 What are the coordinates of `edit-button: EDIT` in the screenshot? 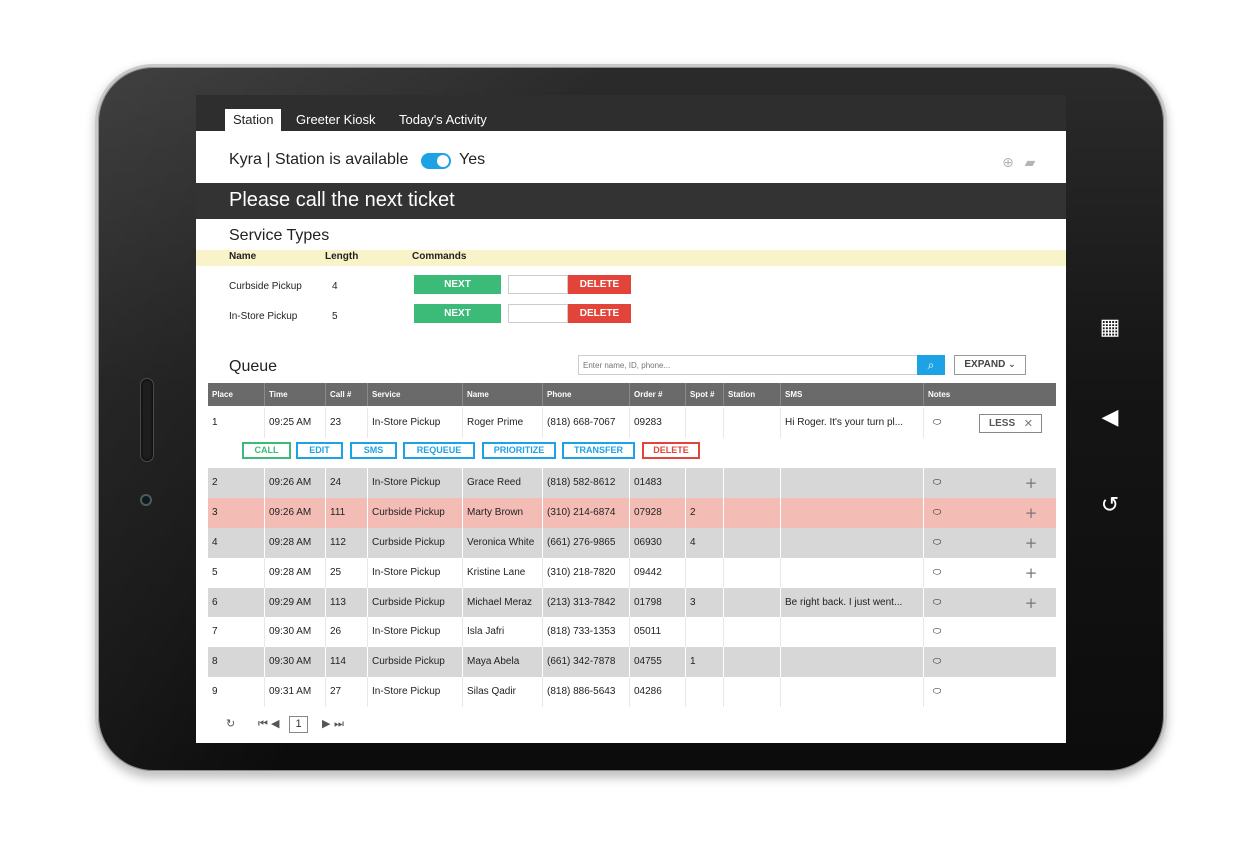 It's located at (319, 450).